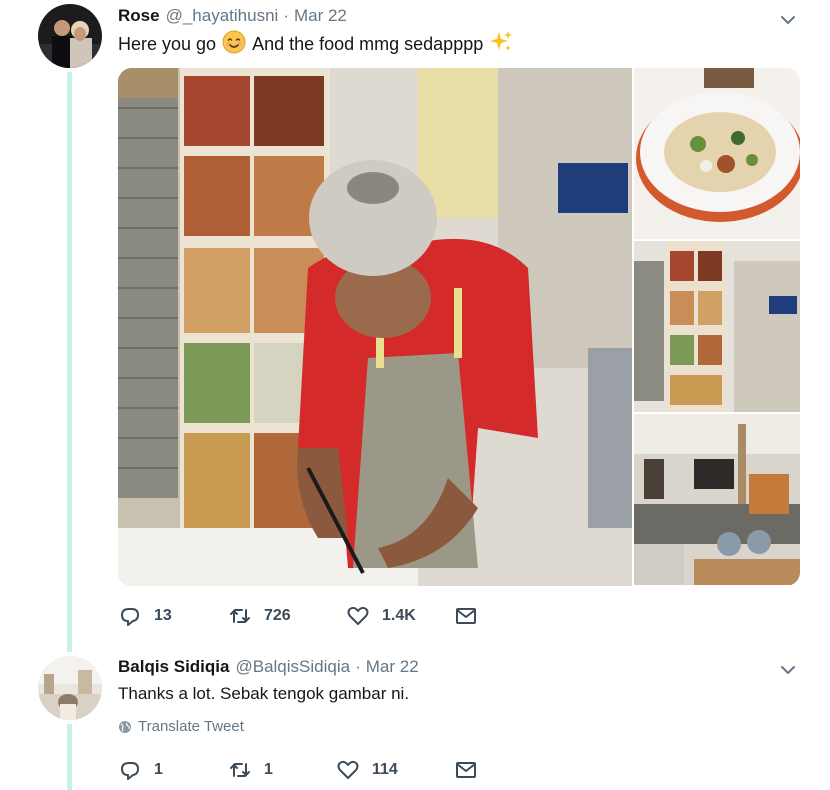  I want to click on retweet-button: 726, so click(287, 616).